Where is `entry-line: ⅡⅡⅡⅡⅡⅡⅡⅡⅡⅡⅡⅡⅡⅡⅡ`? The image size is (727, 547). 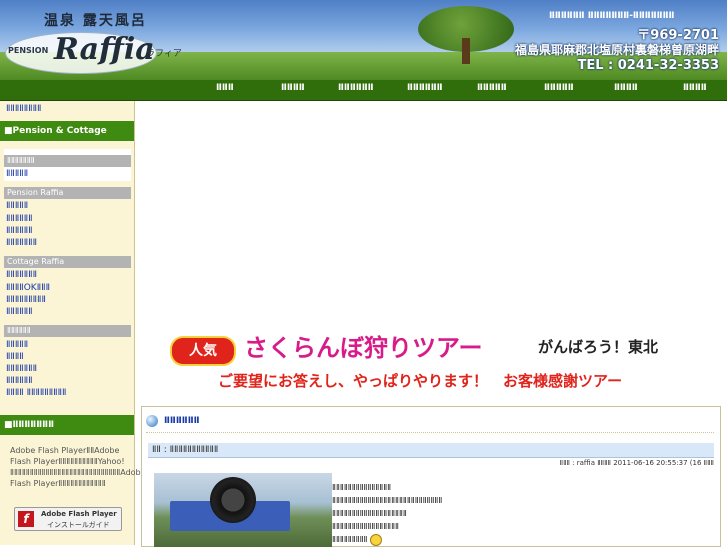
entry-line: ⅡⅡⅡⅡⅡⅡⅡⅡⅡⅡⅡⅡⅡⅡⅡ is located at coordinates (362, 487).